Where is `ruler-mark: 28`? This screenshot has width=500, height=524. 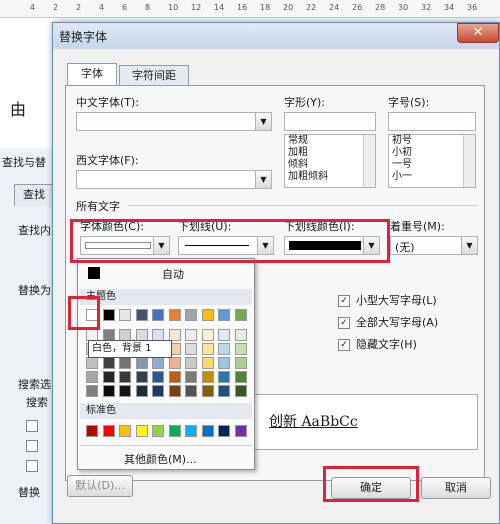 ruler-mark: 28 is located at coordinates (380, 7).